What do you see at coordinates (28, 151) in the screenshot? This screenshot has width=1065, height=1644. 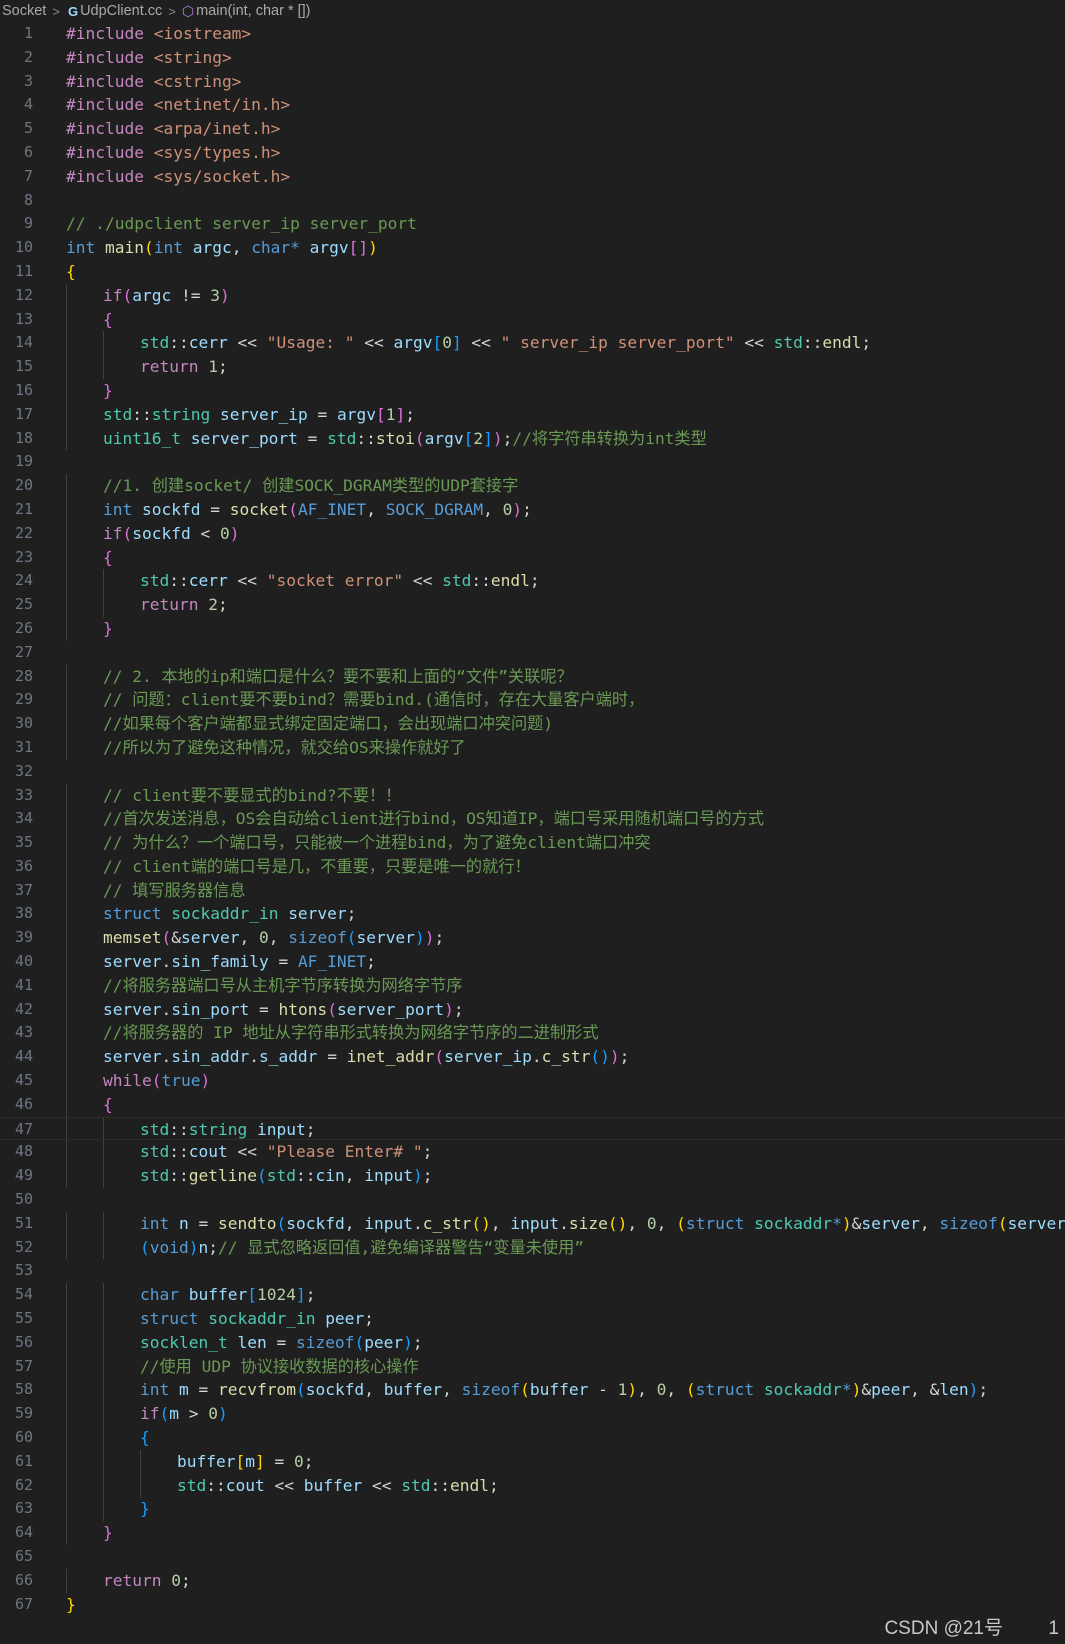 I see `line-number: 6` at bounding box center [28, 151].